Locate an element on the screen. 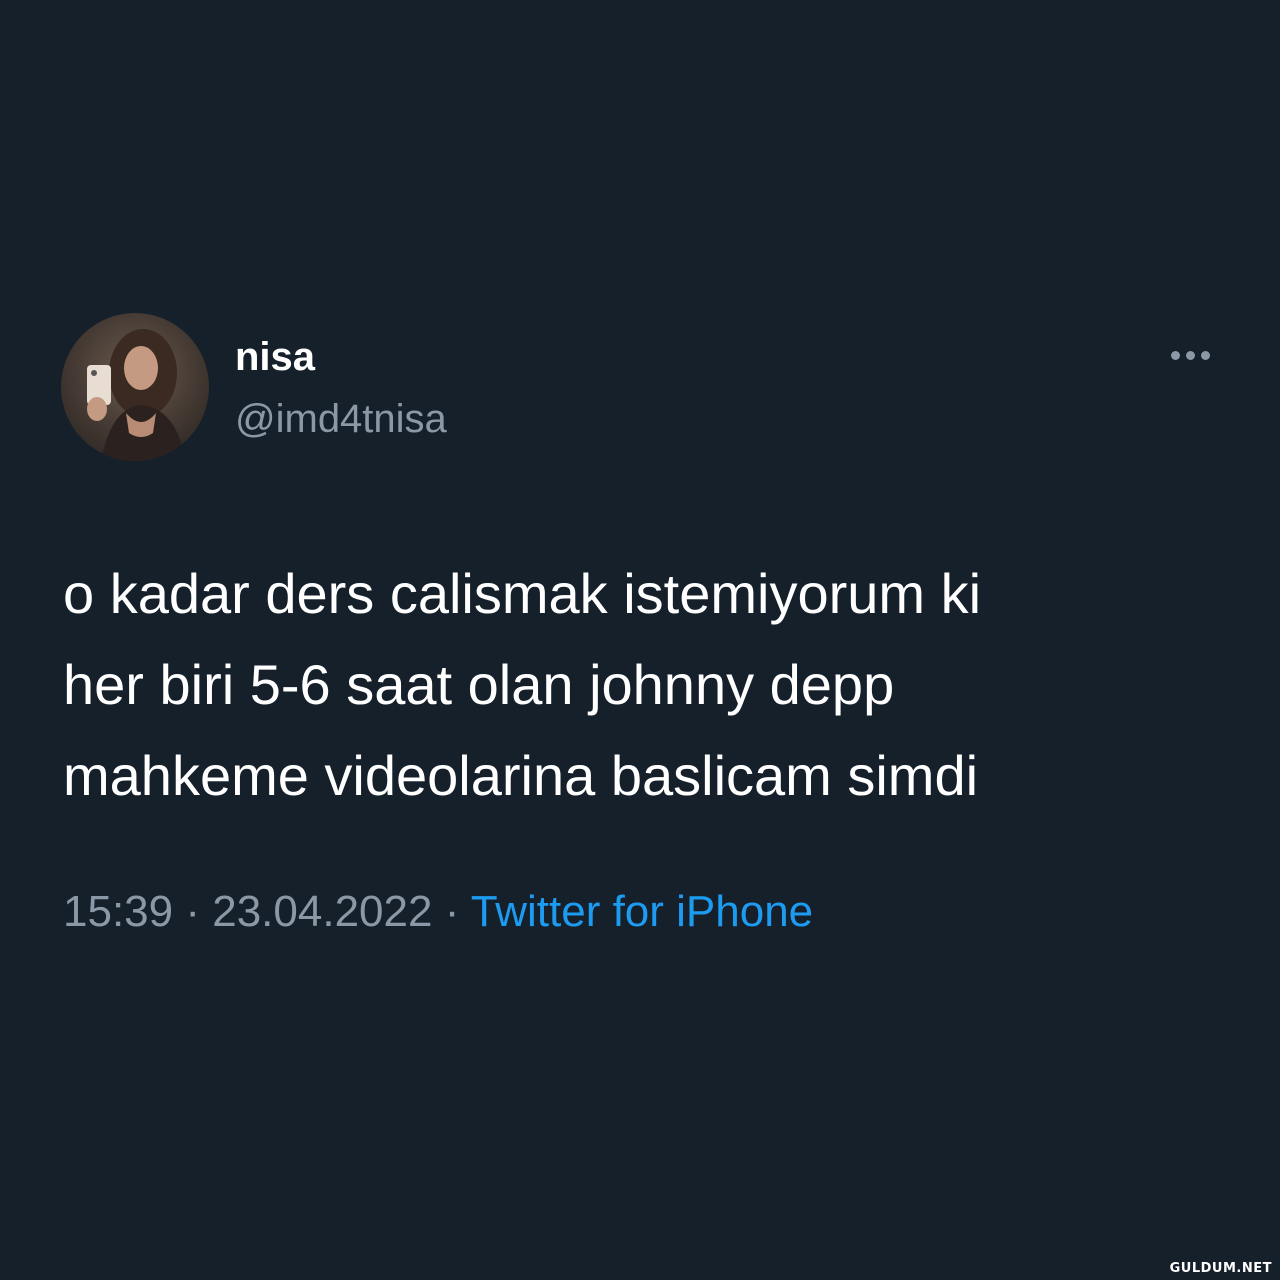 This screenshot has width=1280, height=1280. display-name: nisa is located at coordinates (275, 357).